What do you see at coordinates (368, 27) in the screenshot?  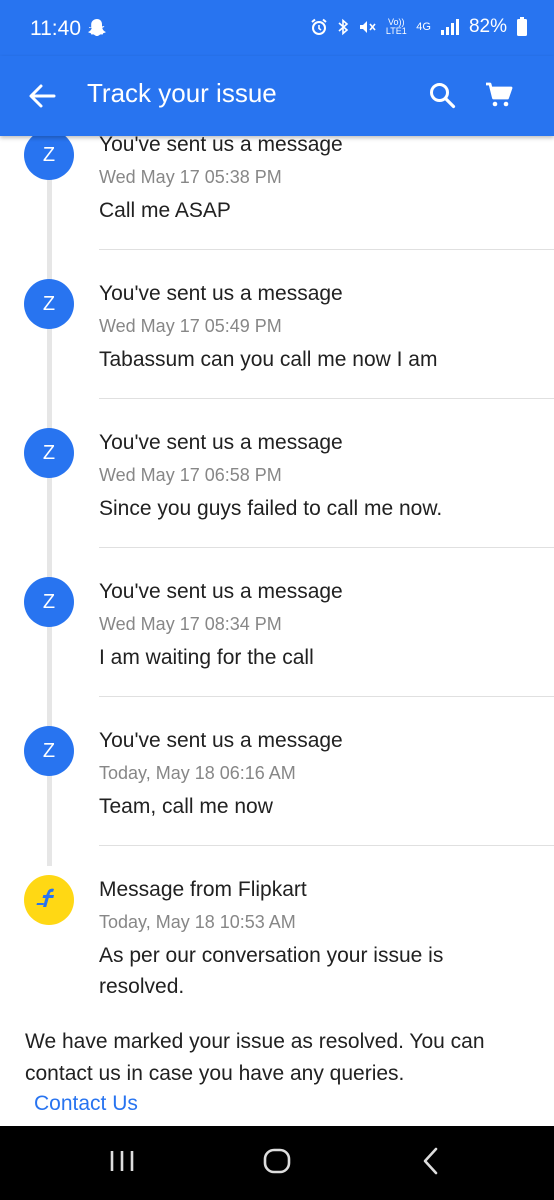 I see `mute-icon` at bounding box center [368, 27].